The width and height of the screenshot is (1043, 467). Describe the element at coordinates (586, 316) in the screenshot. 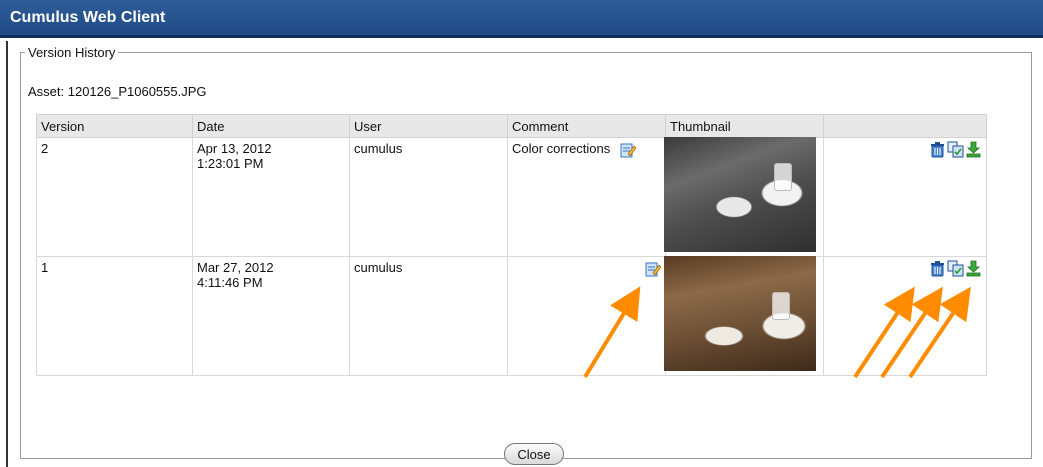

I see `comment-cell` at that location.